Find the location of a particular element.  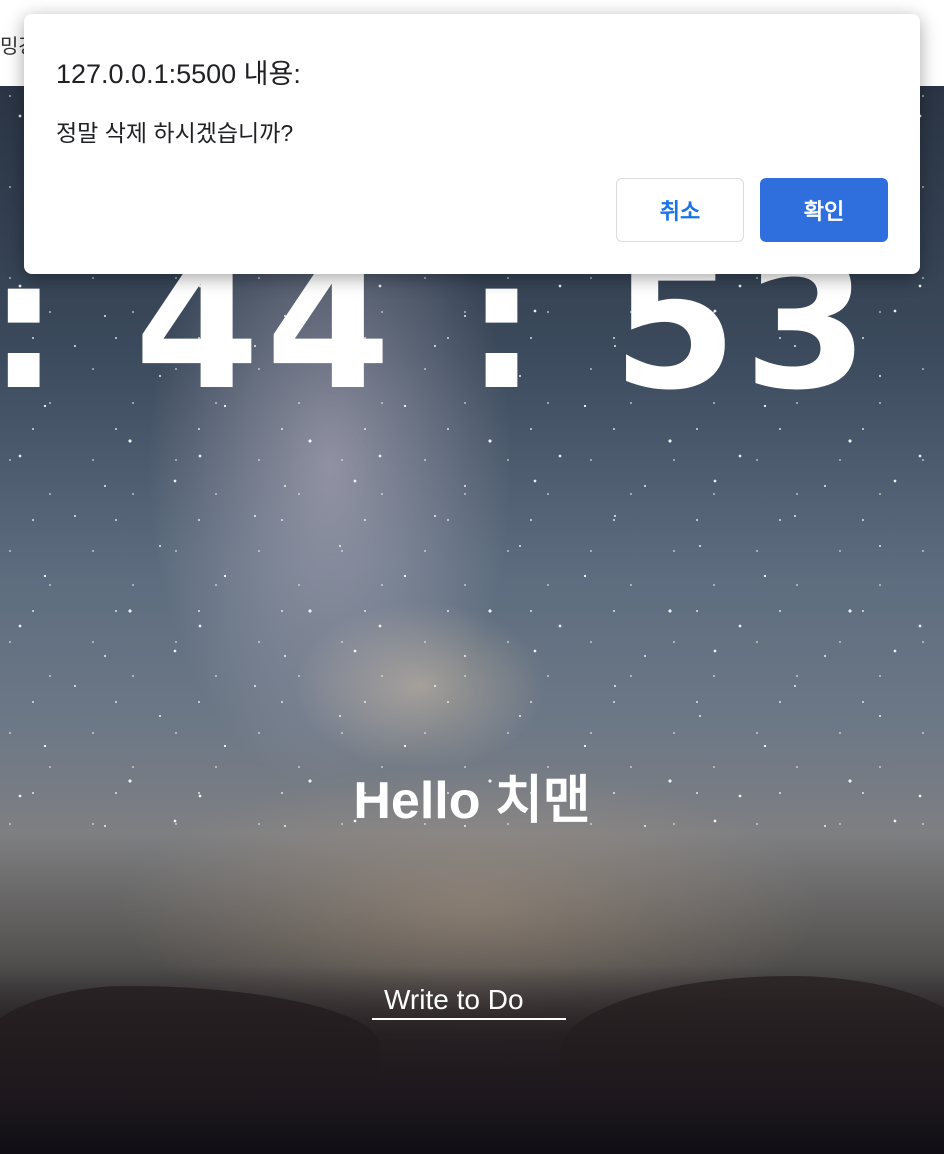

dialog-message: 정말 삭제 하시겠습니까? is located at coordinates (175, 133).